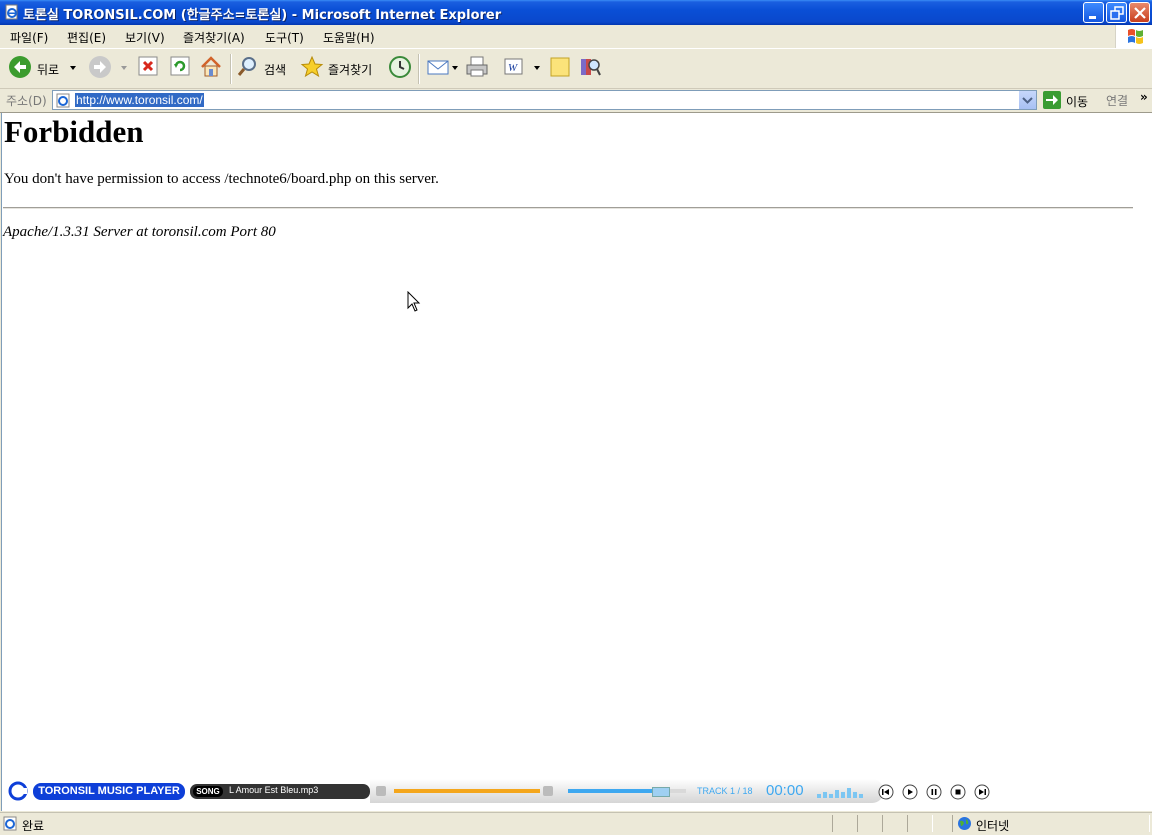  I want to click on forward-arrow-icon, so click(100, 67).